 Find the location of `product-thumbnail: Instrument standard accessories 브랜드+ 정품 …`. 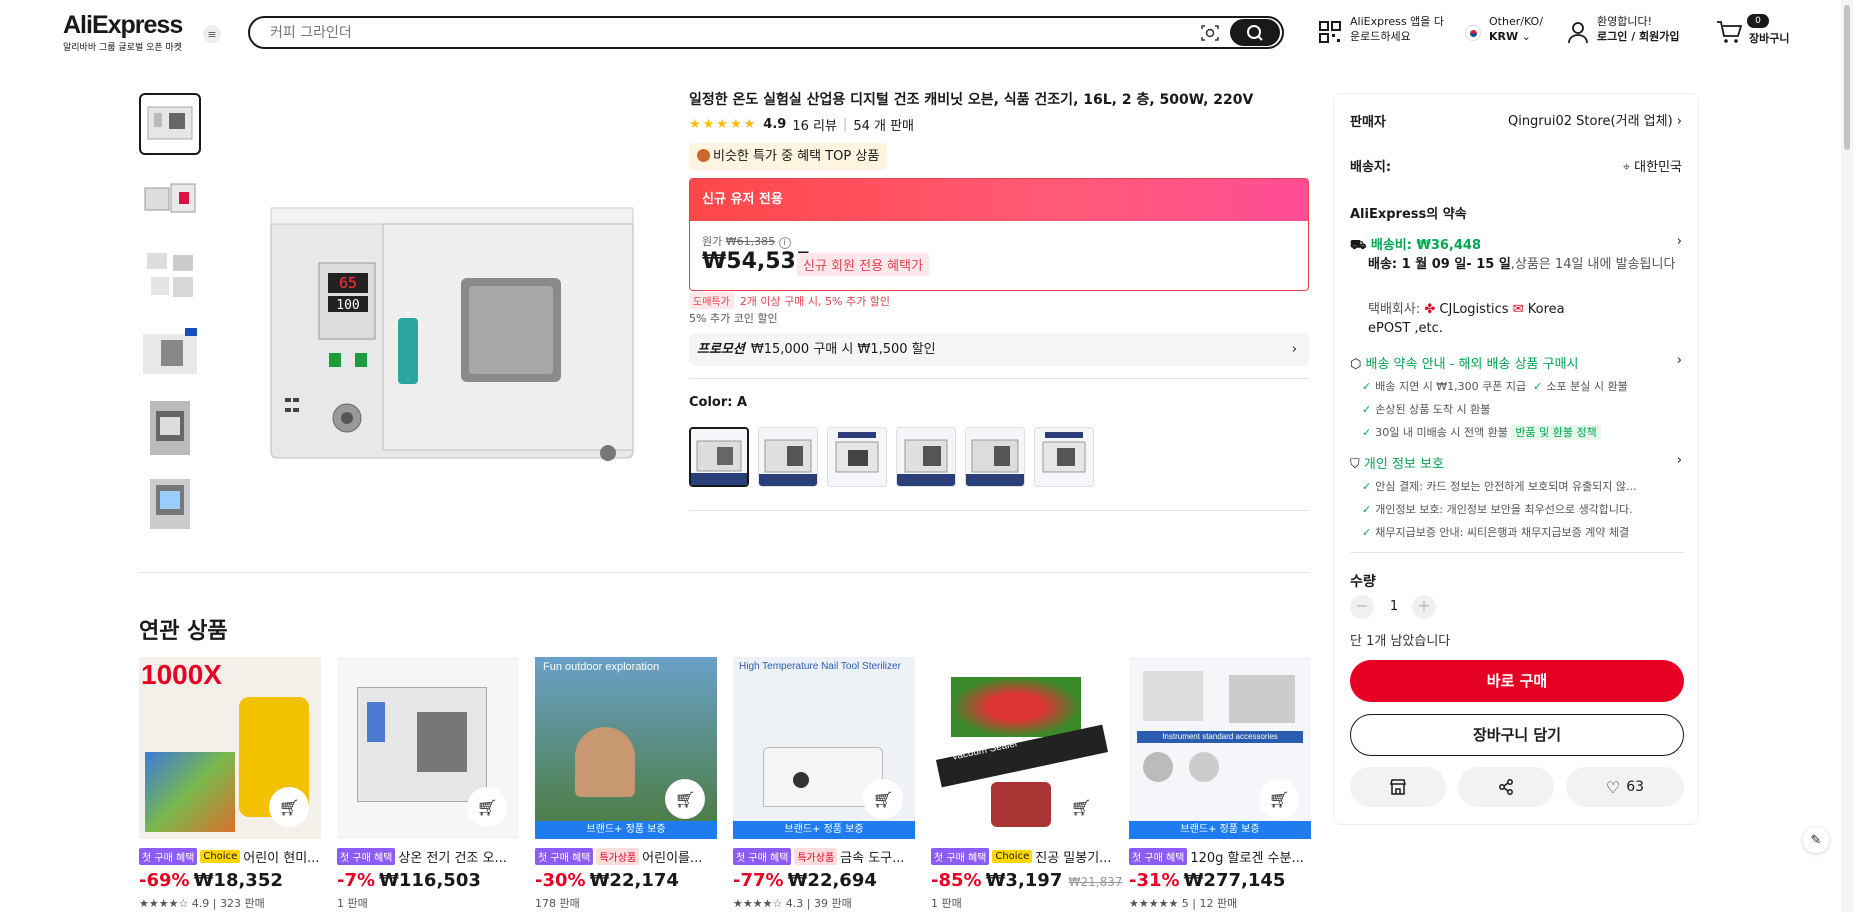

product-thumbnail: Instrument standard accessories 브랜드+ 정품 … is located at coordinates (1220, 748).